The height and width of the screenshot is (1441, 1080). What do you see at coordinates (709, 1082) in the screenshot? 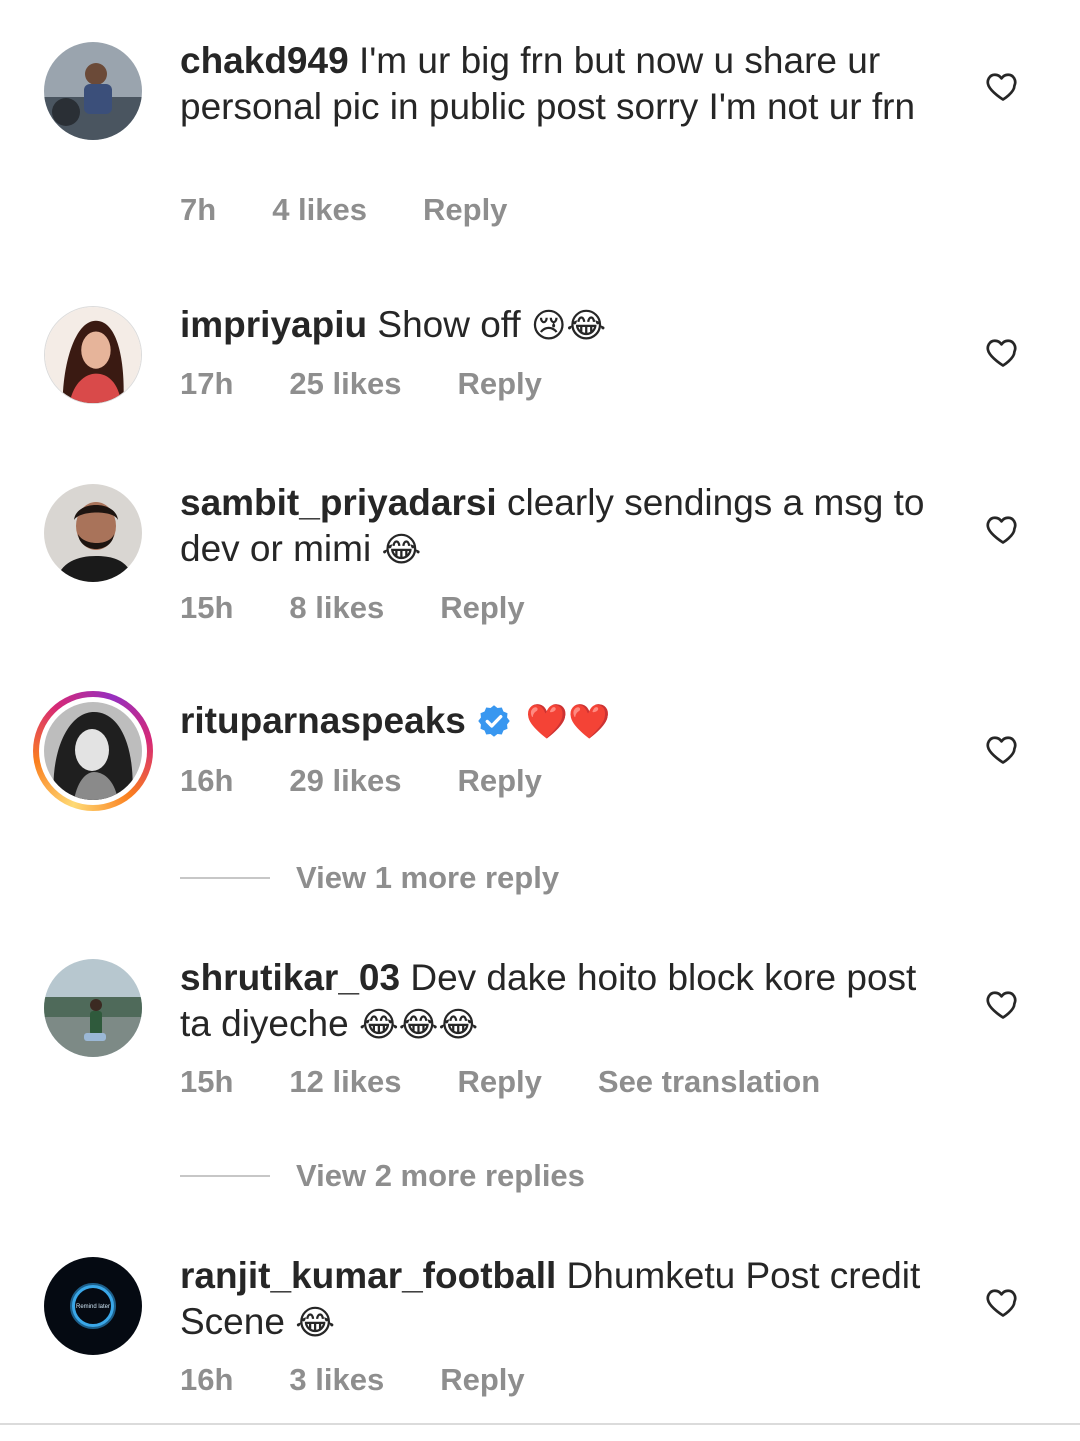
I see `see-translation-button: See translation` at bounding box center [709, 1082].